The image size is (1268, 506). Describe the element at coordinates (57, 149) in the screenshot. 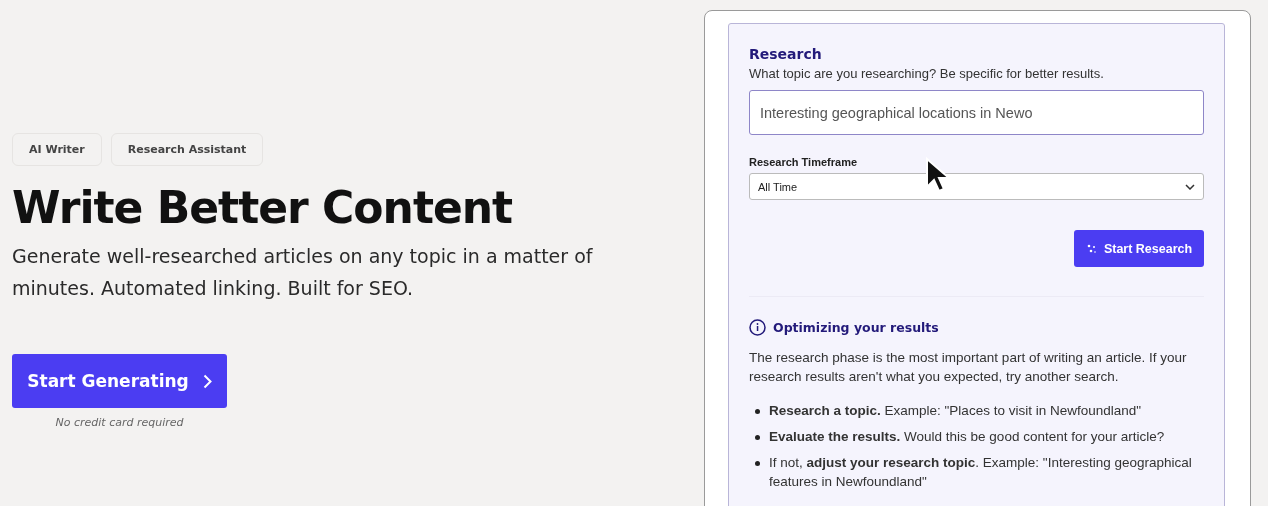

I see `tag: AI Writer` at that location.